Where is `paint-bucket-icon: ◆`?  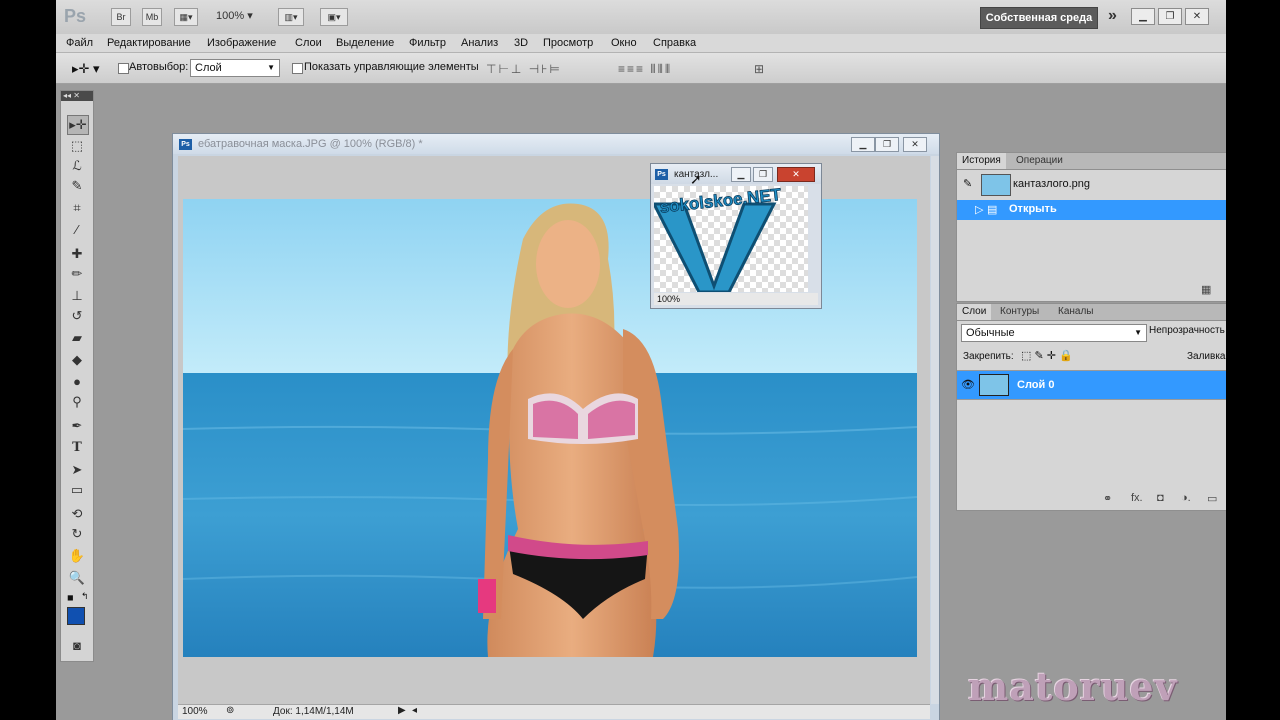
paint-bucket-icon: ◆ is located at coordinates (77, 360).